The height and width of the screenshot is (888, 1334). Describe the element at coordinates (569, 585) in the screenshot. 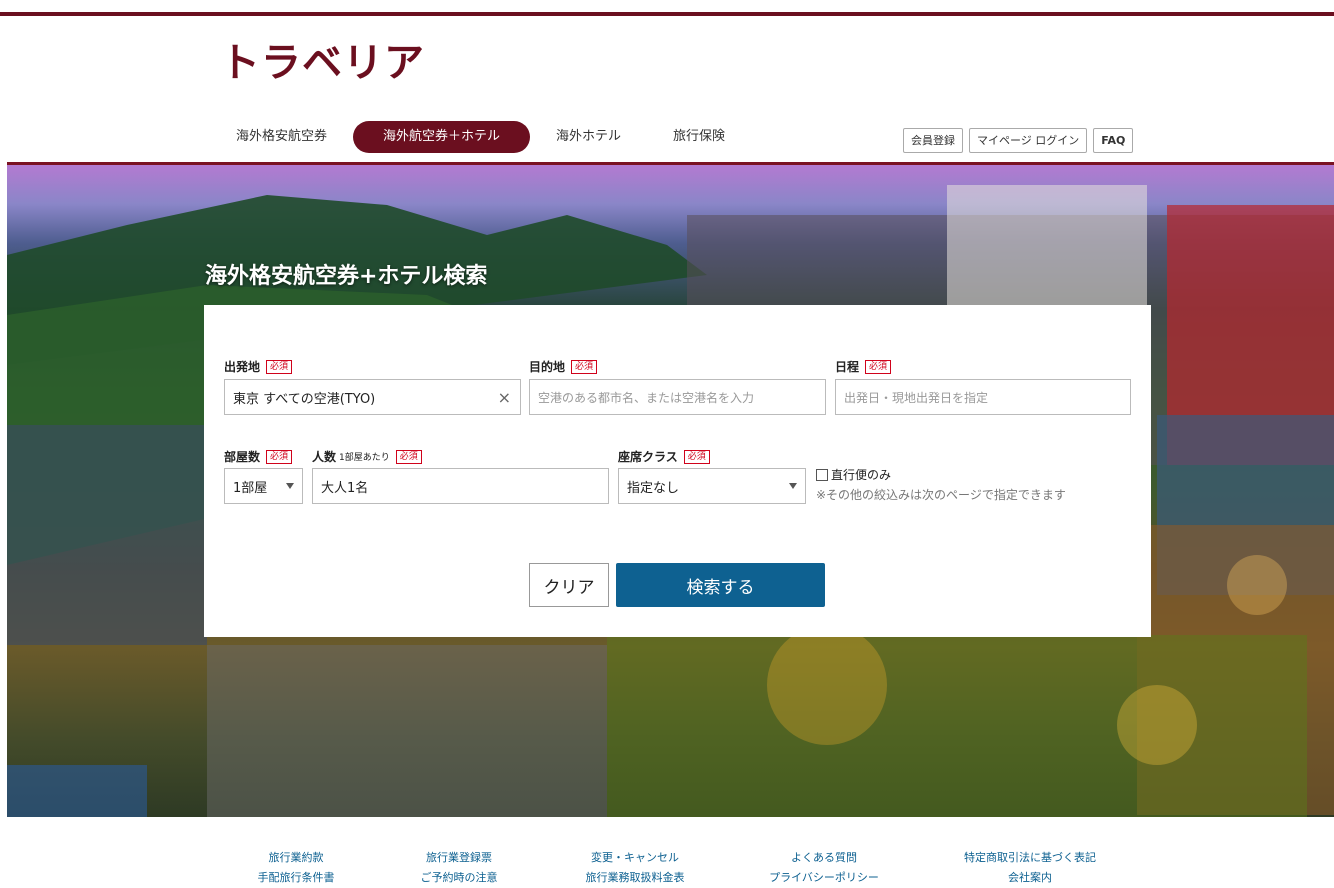

I see `clear-button: クリア` at that location.